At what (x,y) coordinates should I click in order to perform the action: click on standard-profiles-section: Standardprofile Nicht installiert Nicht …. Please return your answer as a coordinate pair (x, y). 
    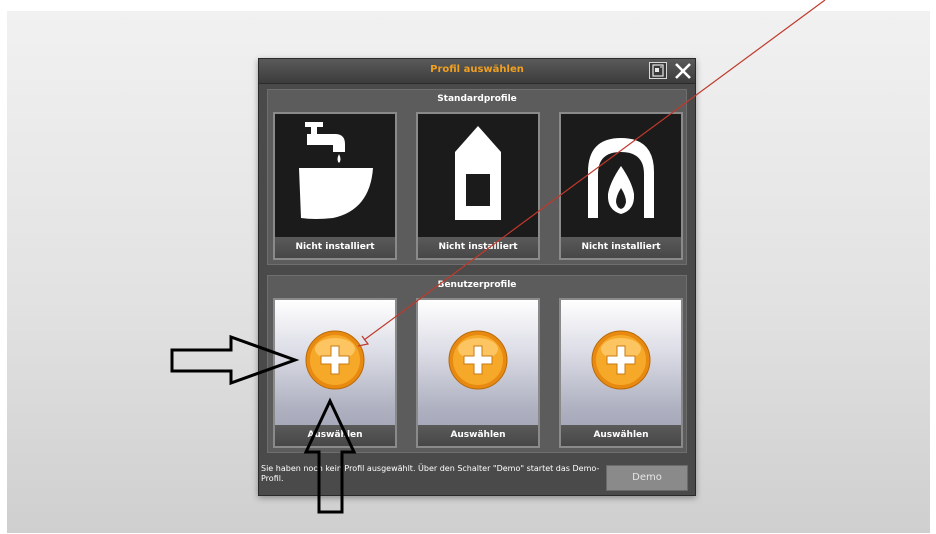
    Looking at the image, I should click on (477, 177).